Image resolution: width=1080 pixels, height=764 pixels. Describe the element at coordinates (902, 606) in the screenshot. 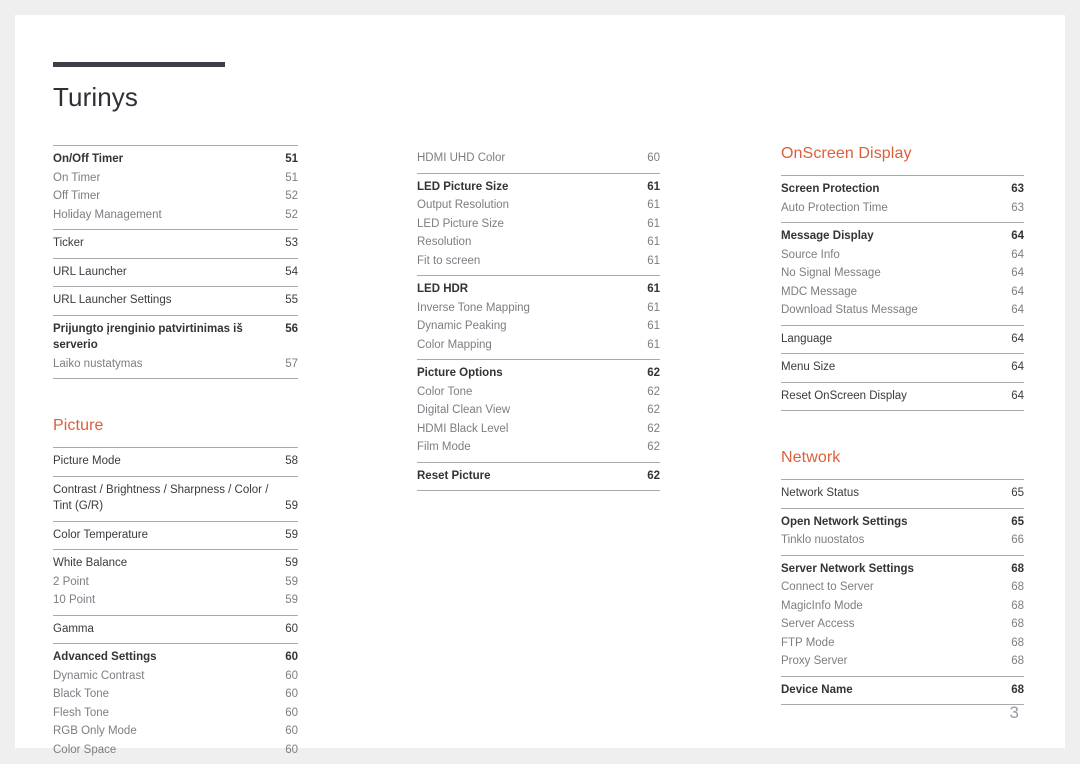

I see `toc-entry: MagicInfo Mode 68` at that location.